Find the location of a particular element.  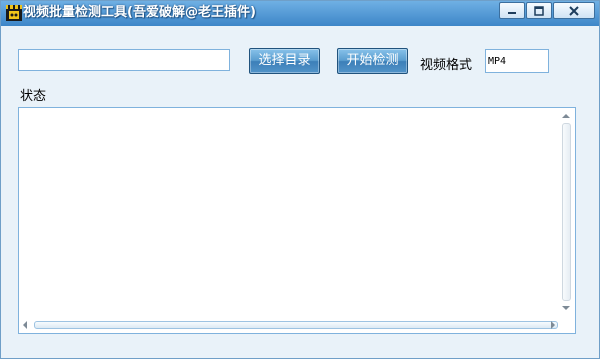

horizontal-scroll-track is located at coordinates (296, 325).